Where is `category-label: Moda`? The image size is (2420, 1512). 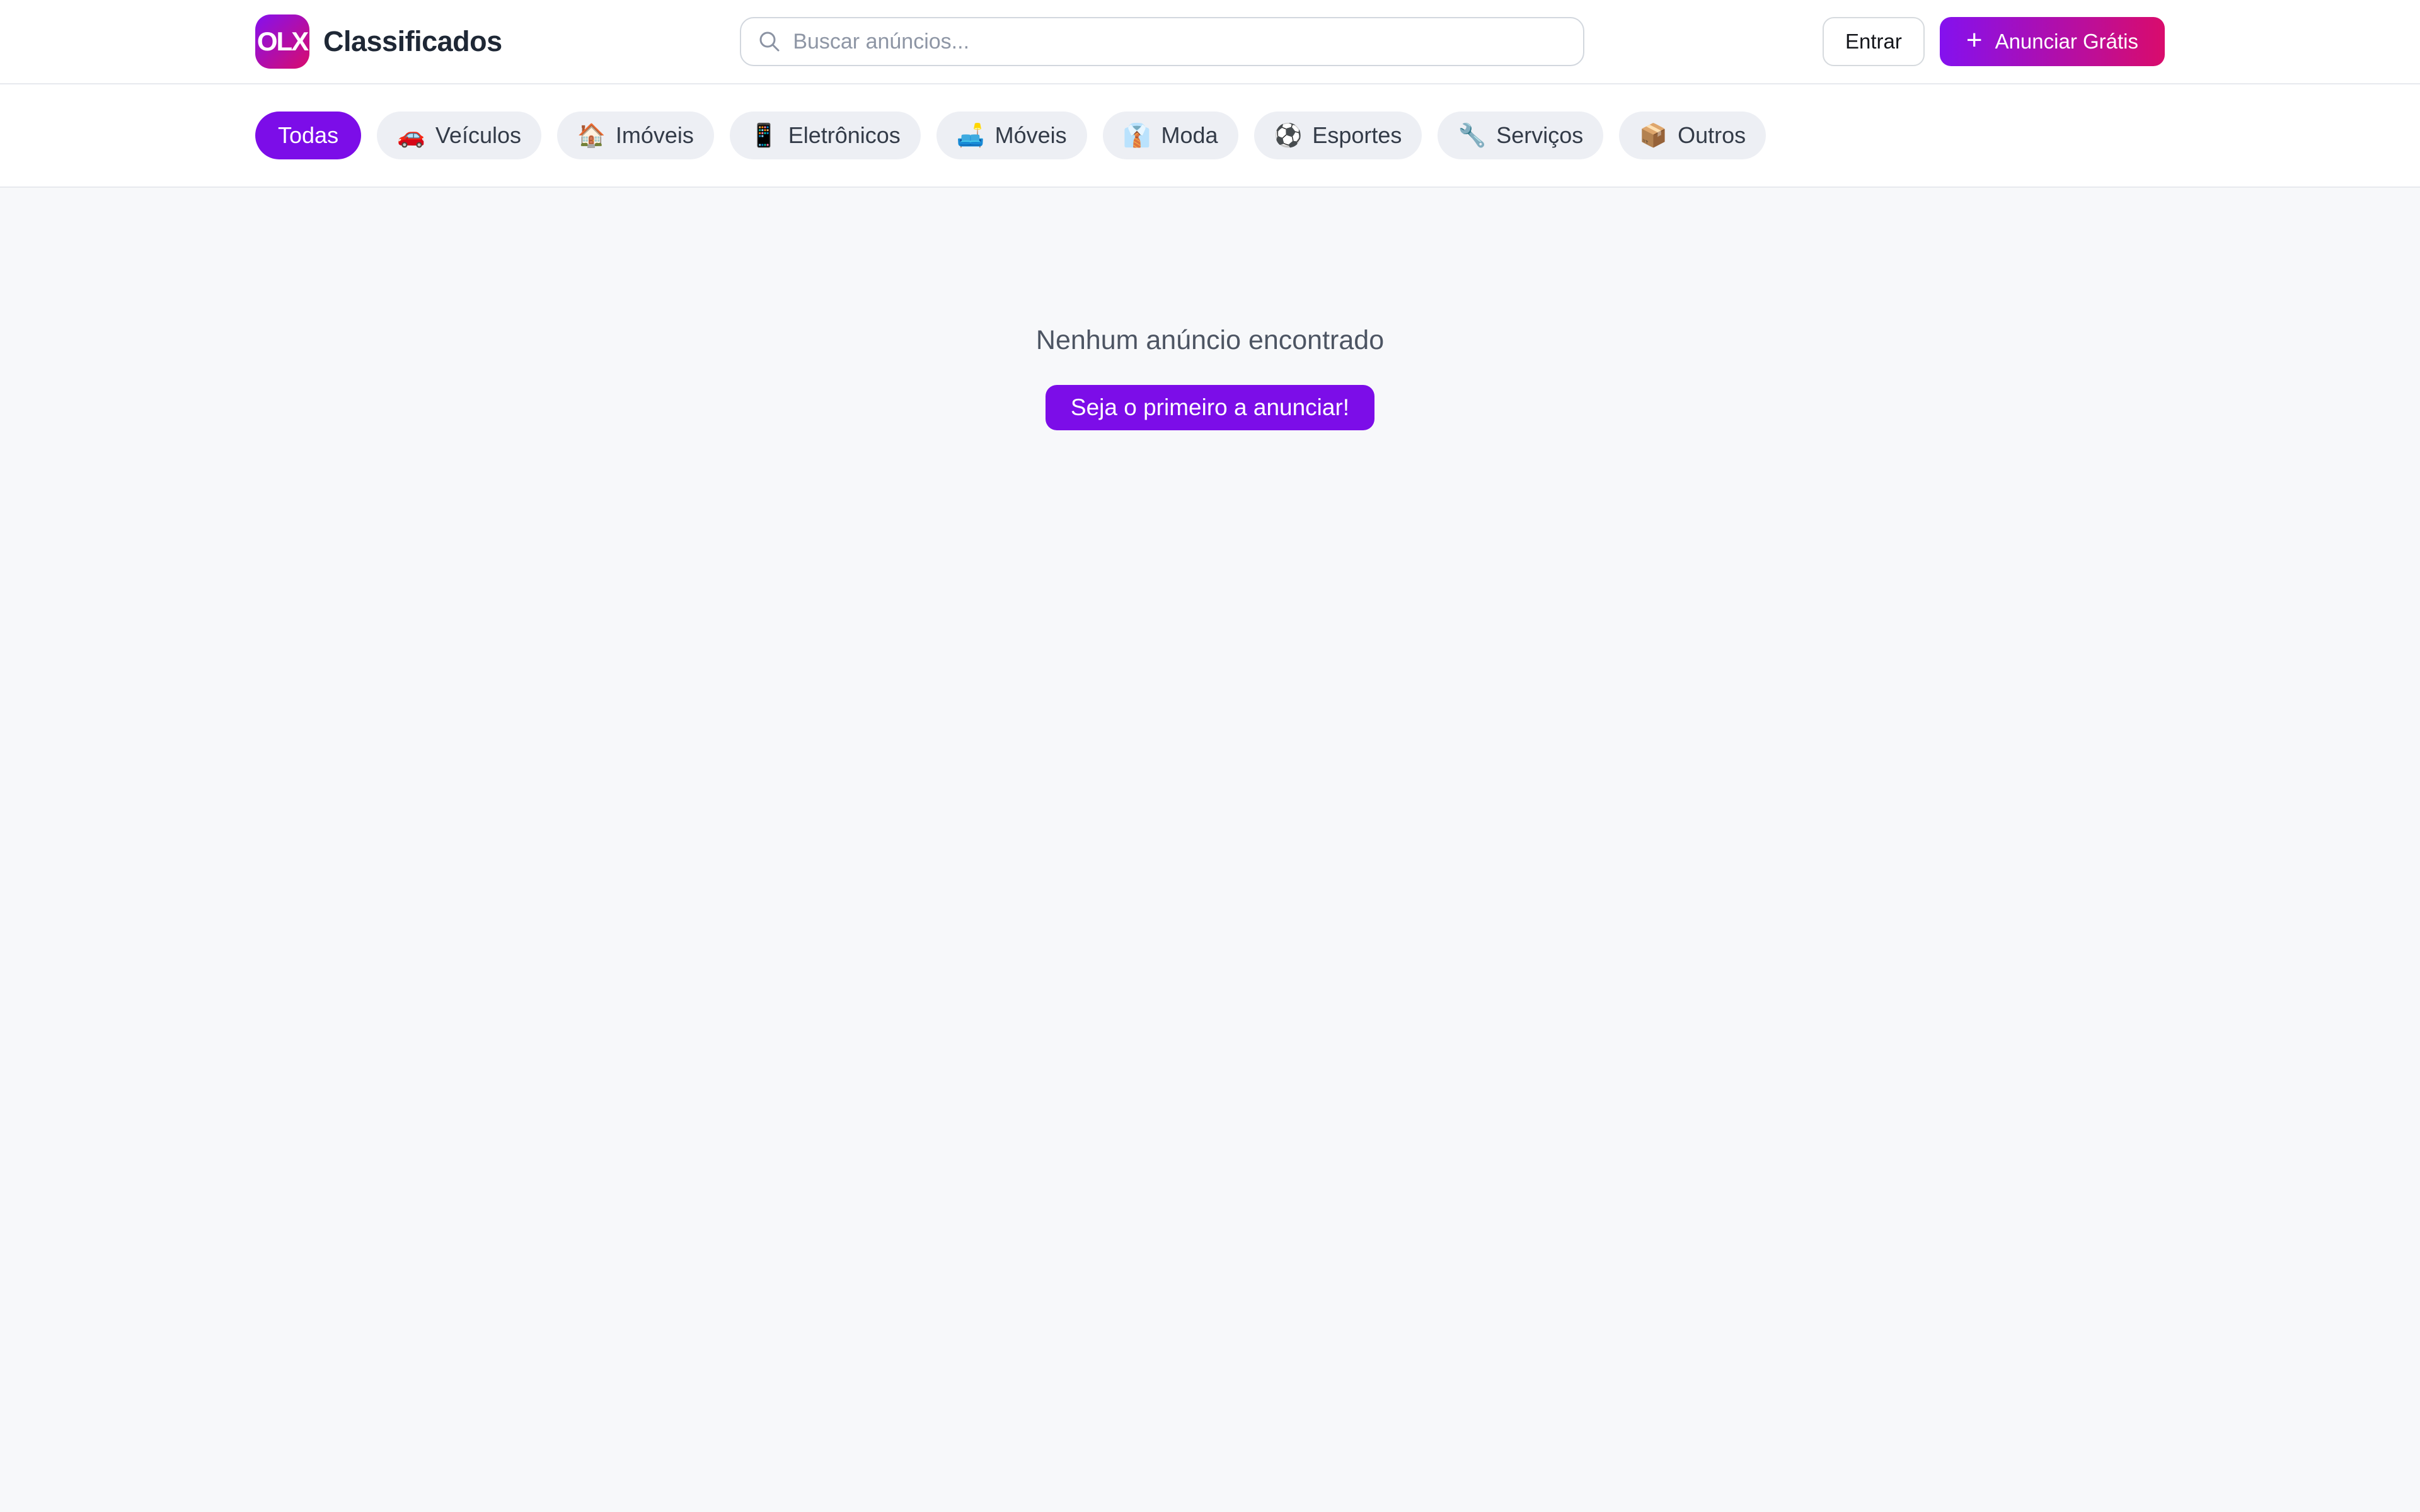 category-label: Moda is located at coordinates (1190, 135).